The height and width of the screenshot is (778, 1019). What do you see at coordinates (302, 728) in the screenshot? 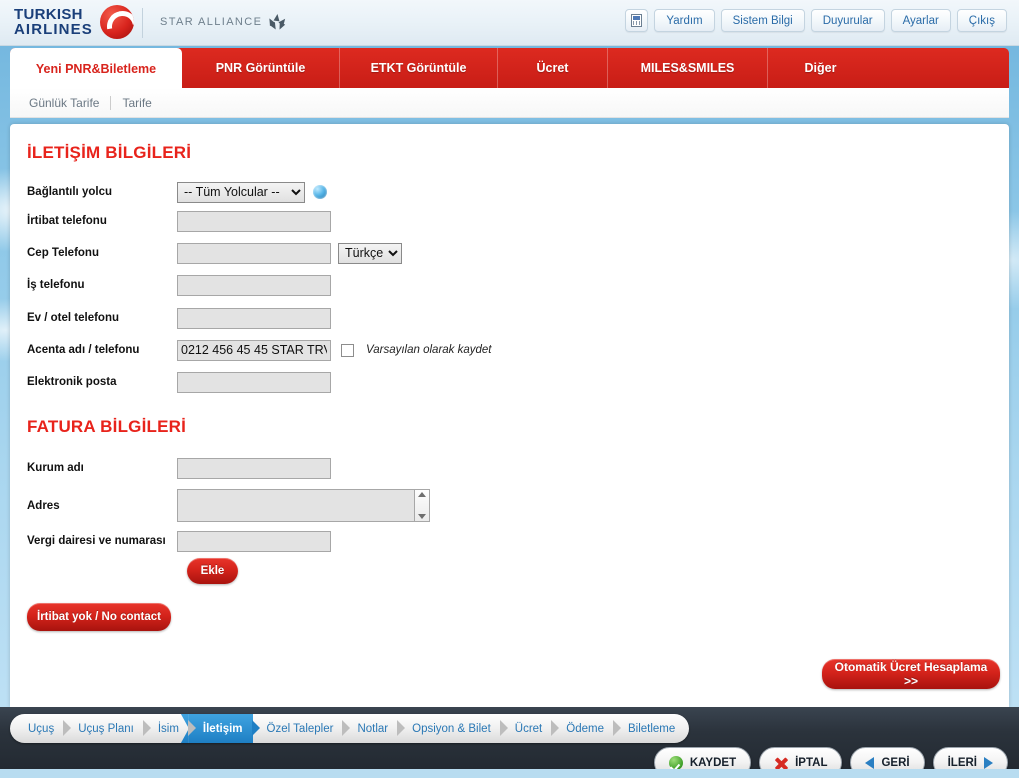
I see `step-ozel-talepler: Özel Talepler` at bounding box center [302, 728].